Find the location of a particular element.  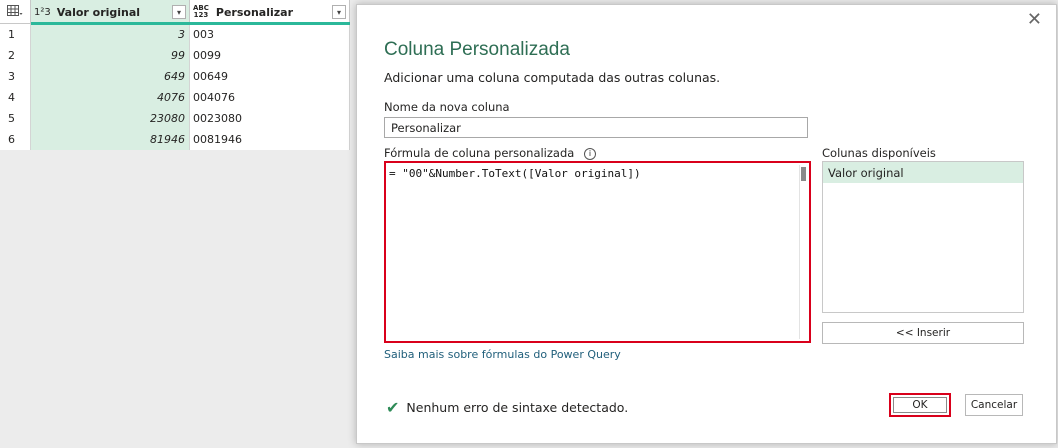

table-icon is located at coordinates (15, 12).